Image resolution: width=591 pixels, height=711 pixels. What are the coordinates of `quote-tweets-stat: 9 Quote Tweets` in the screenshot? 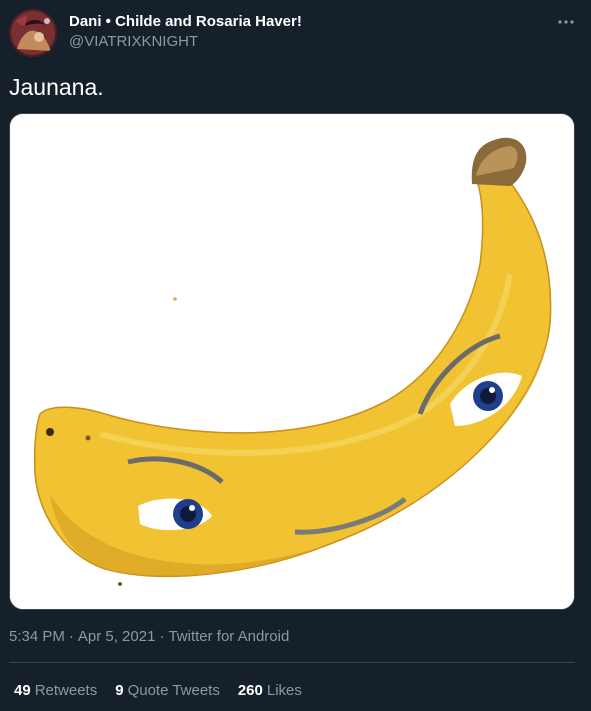 It's located at (167, 690).